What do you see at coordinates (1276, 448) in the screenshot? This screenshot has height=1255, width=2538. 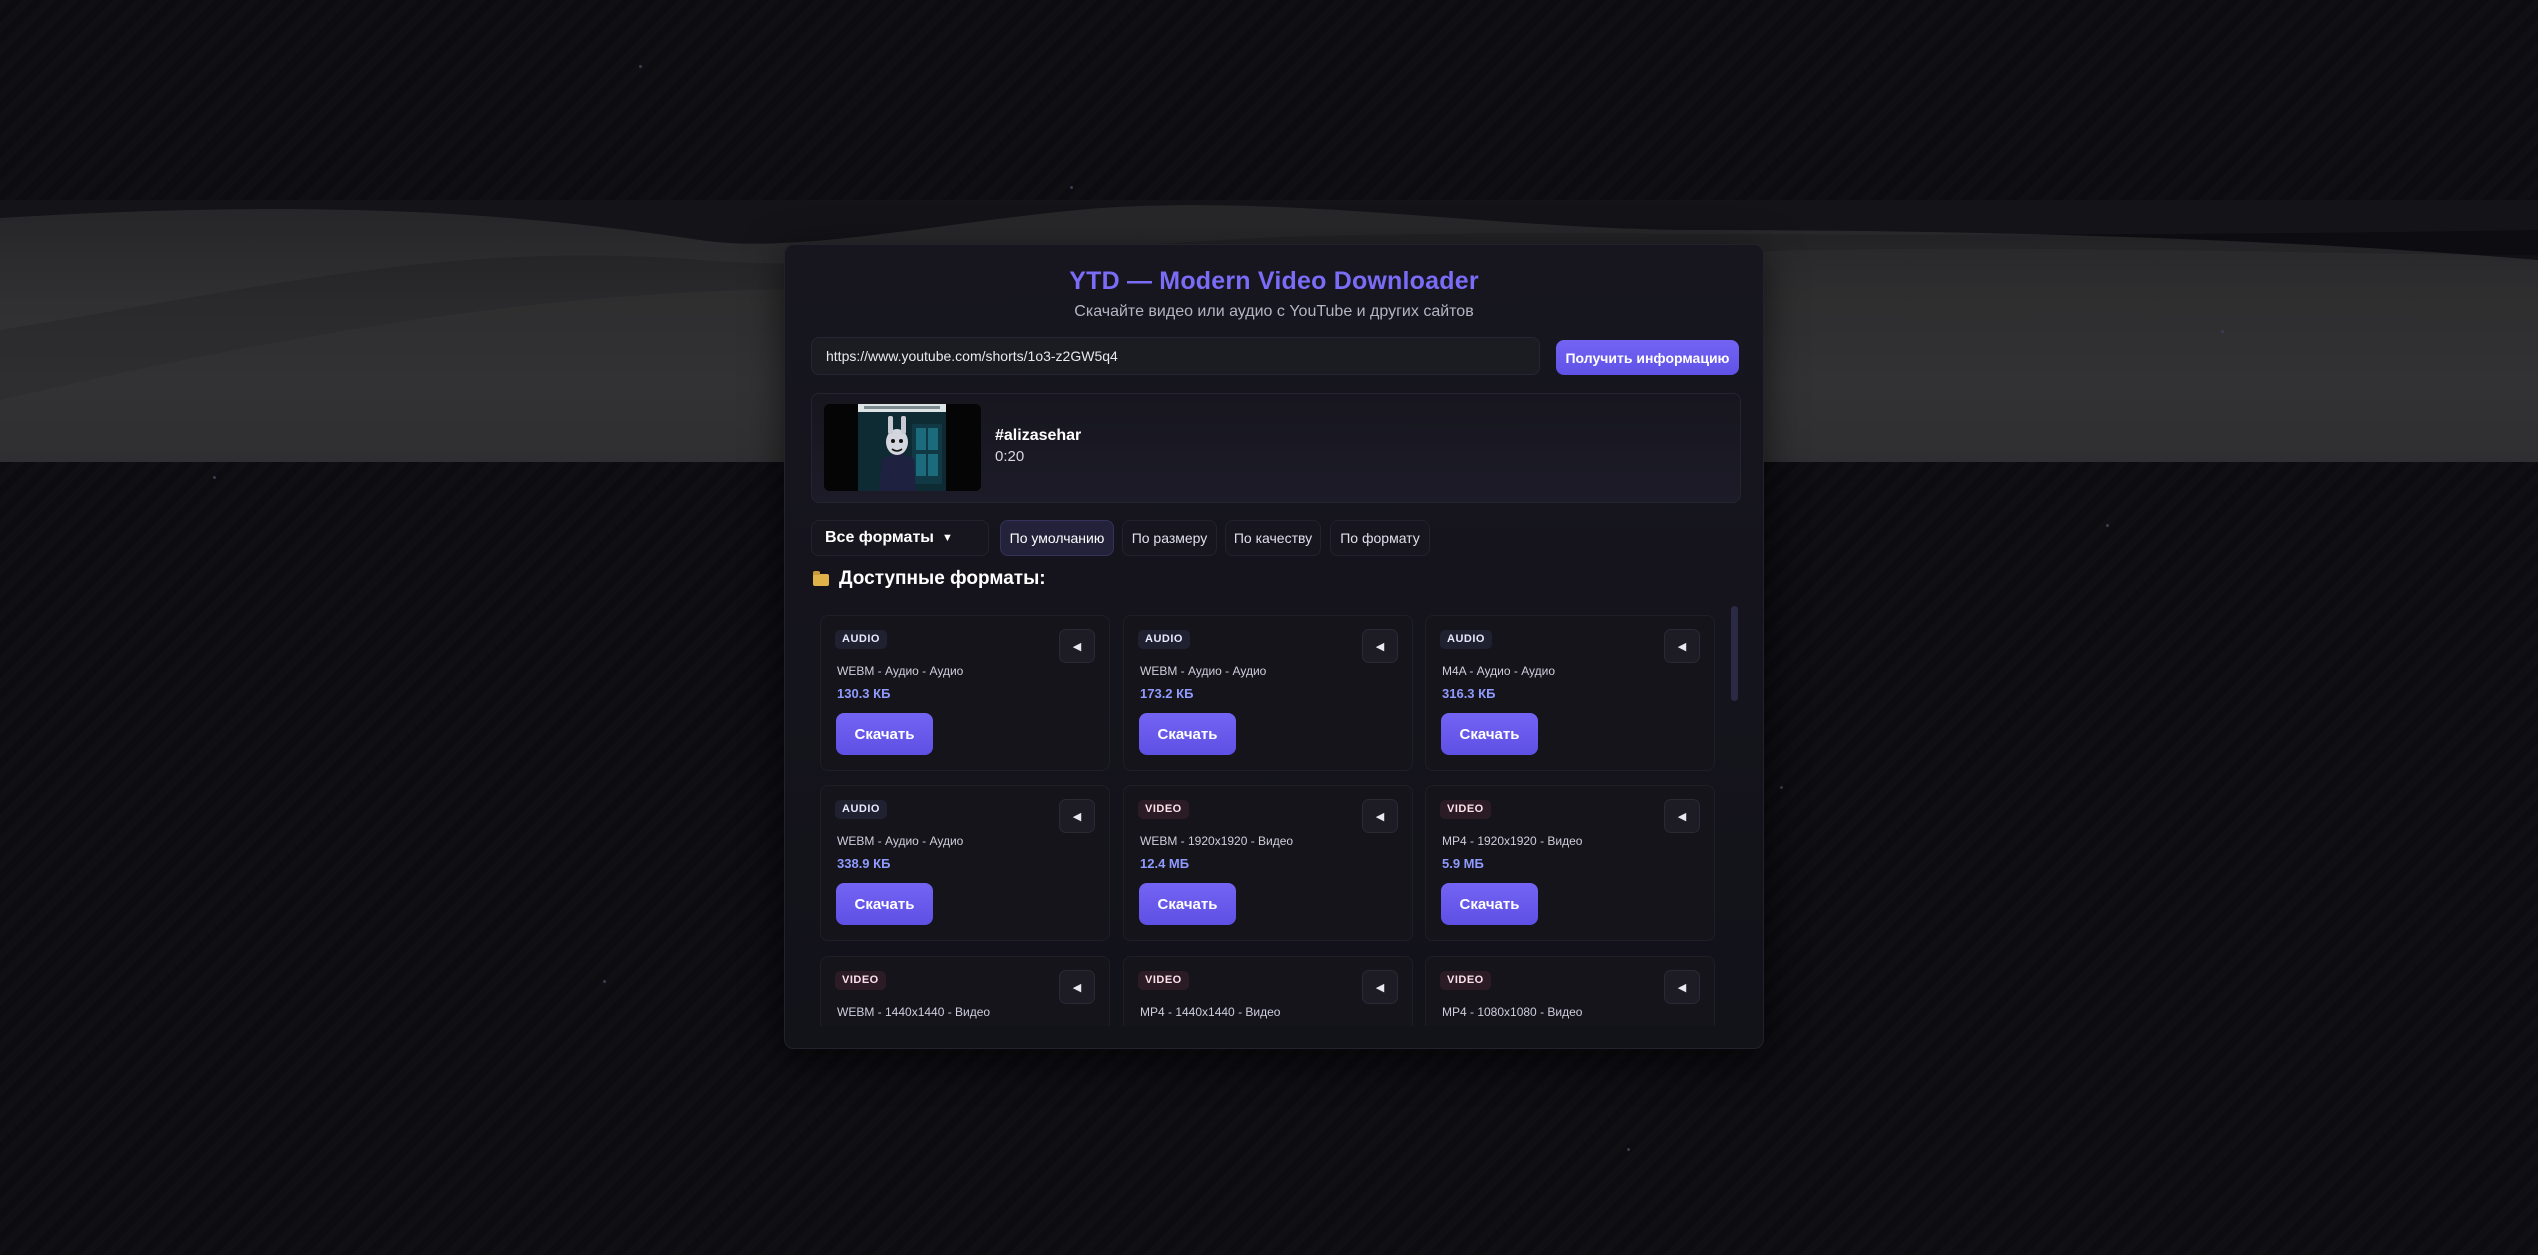 I see `video-info-card: #alizasehar 0:20` at bounding box center [1276, 448].